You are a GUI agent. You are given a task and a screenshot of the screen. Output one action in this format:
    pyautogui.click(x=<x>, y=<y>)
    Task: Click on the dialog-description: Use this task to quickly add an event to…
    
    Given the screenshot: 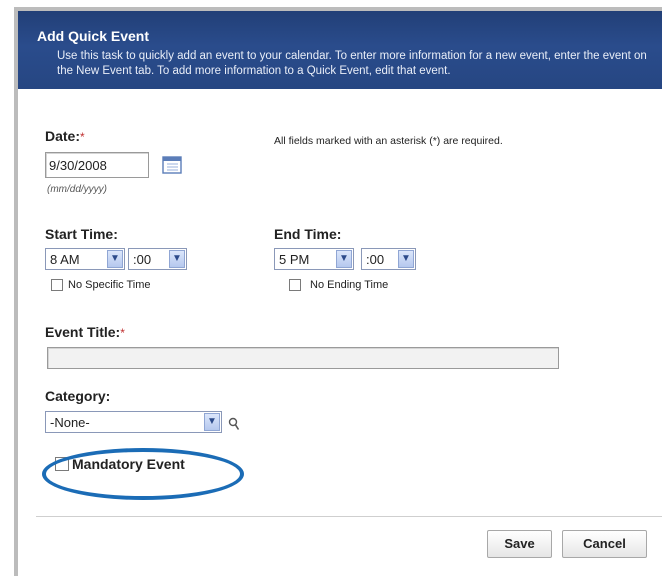 What is the action you would take?
    pyautogui.click(x=352, y=63)
    